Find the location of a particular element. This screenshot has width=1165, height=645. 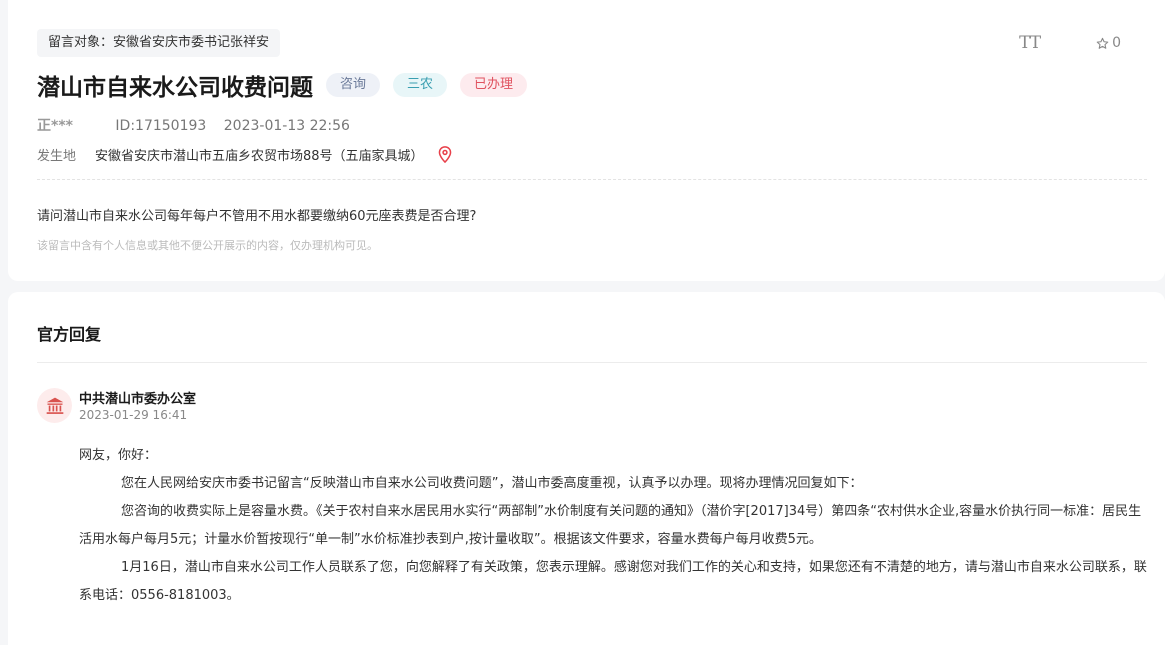

location-row: 发生地 安徽省安庆市潜山市五庙乡农贸市场88号（五庙家具城） is located at coordinates (244, 154).